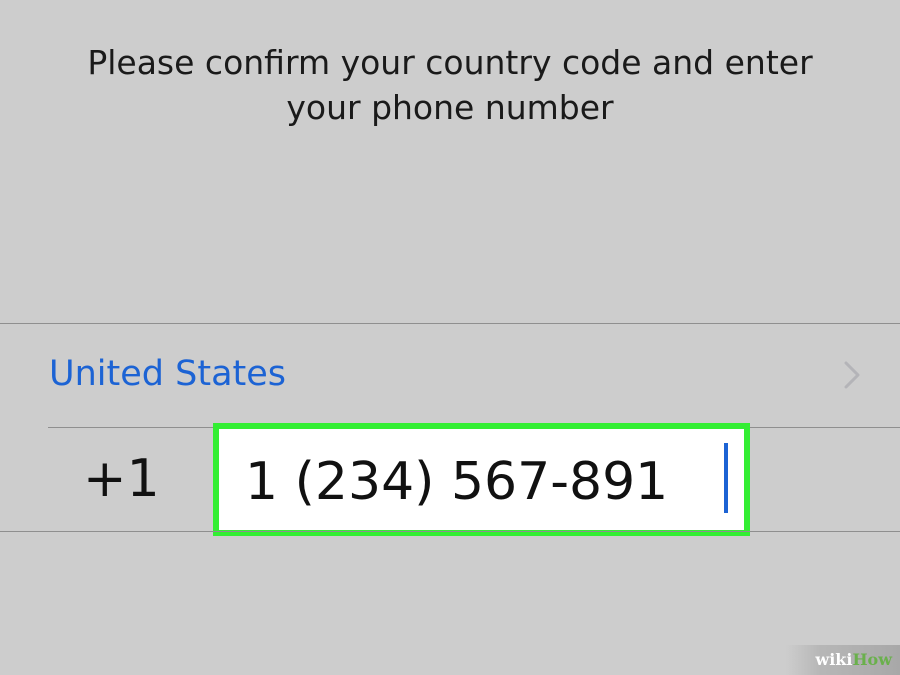  Describe the element at coordinates (726, 478) in the screenshot. I see `text-cursor` at that location.